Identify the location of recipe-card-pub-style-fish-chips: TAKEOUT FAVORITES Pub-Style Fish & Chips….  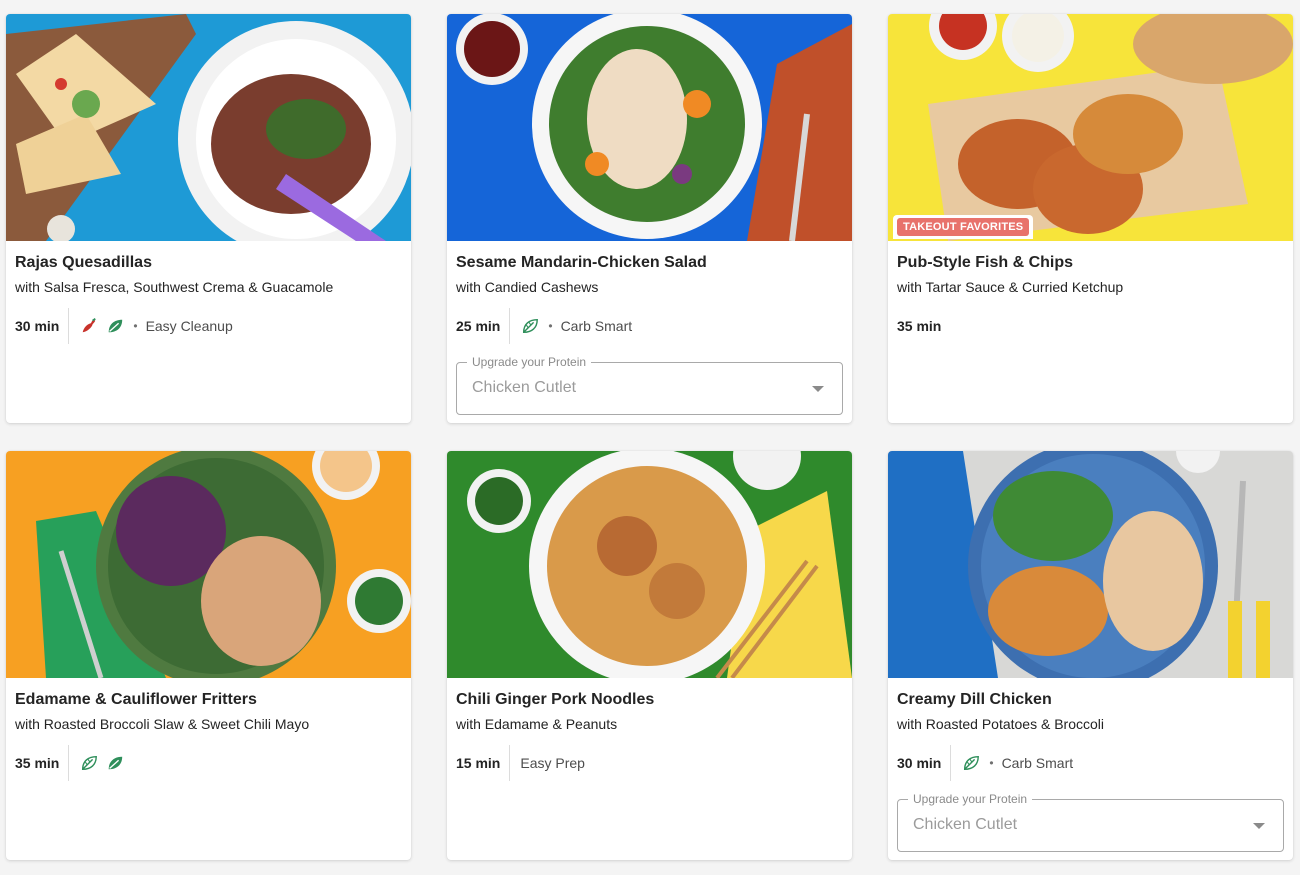
(1090, 218).